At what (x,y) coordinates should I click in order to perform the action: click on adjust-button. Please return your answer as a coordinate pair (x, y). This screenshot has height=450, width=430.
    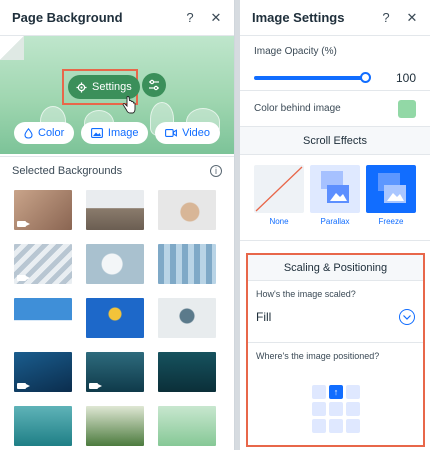
    Looking at the image, I should click on (154, 85).